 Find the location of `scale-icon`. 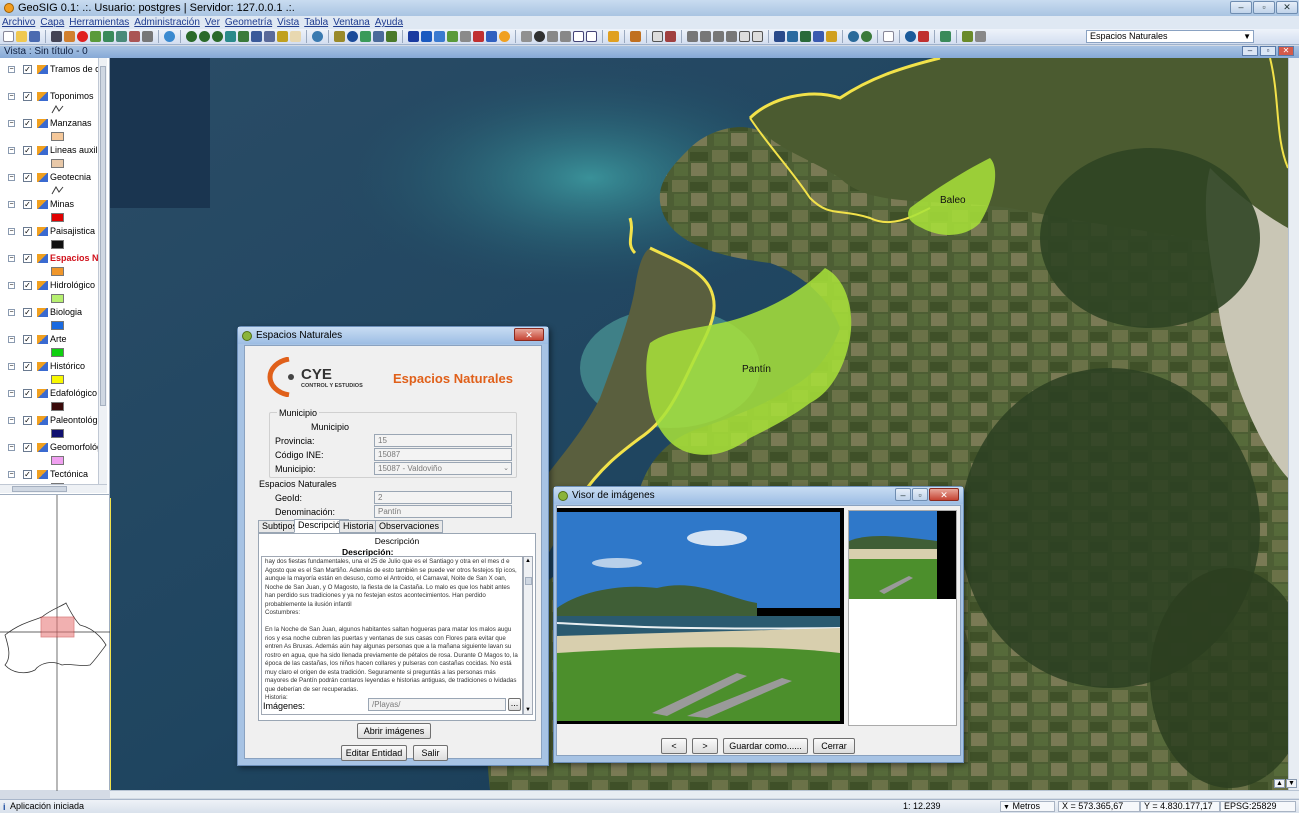

scale-icon is located at coordinates (565, 36).